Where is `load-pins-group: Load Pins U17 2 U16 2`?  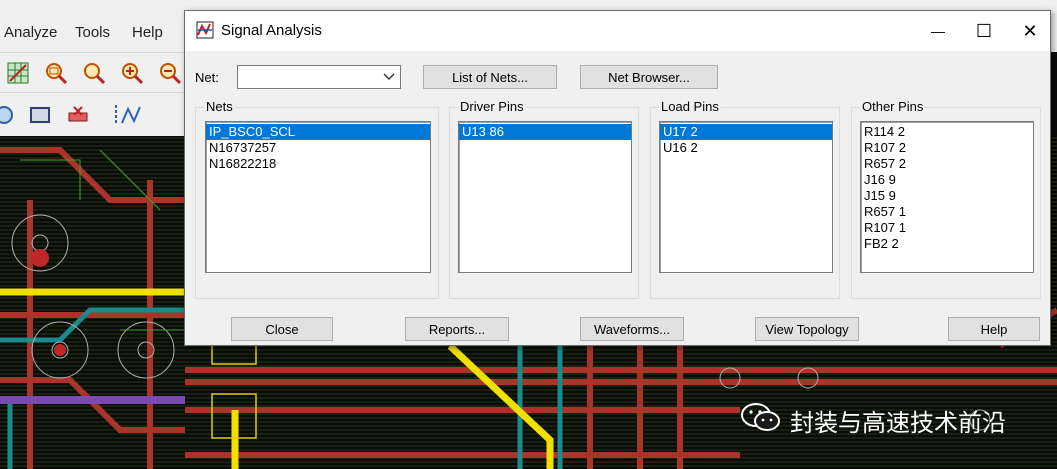
load-pins-group: Load Pins U17 2 U16 2 is located at coordinates (745, 199).